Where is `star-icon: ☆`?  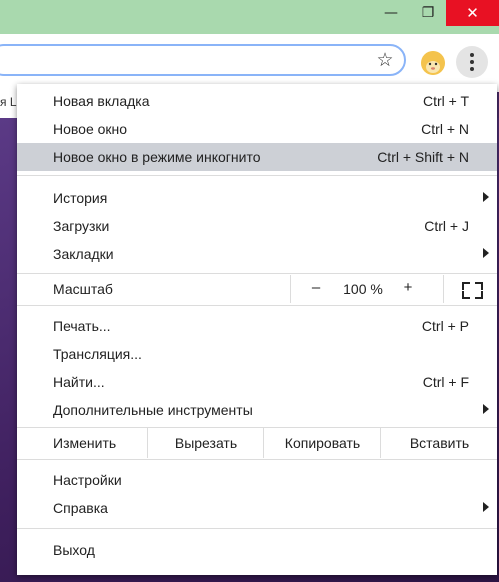
star-icon: ☆ is located at coordinates (385, 60).